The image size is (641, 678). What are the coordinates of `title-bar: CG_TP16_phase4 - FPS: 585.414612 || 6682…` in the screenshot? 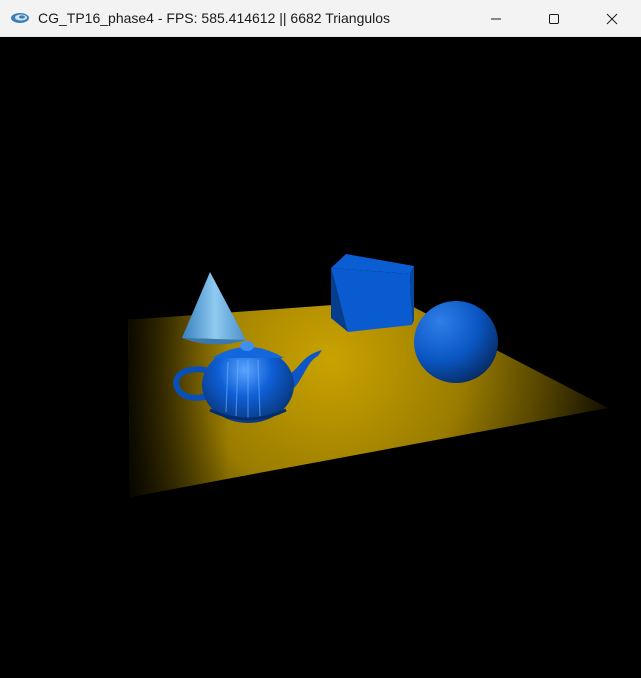 It's located at (320, 18).